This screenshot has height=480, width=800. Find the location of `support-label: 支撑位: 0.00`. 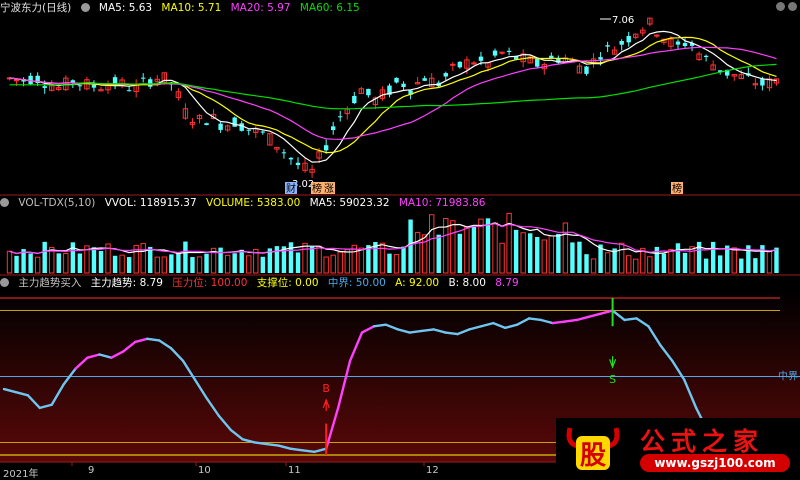

support-label: 支撑位: 0.00 is located at coordinates (287, 283).